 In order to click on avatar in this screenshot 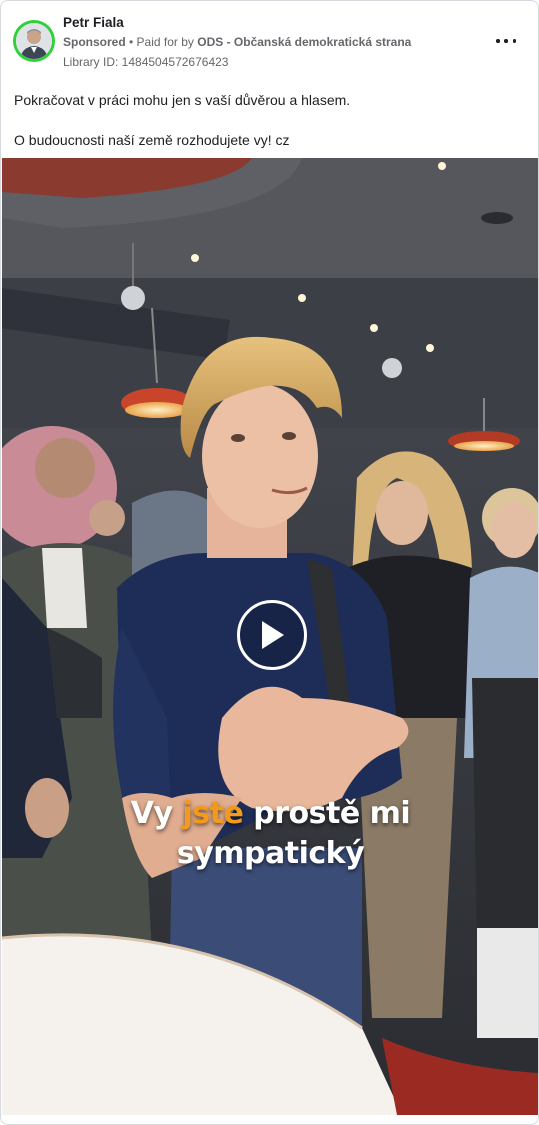, I will do `click(34, 41)`.